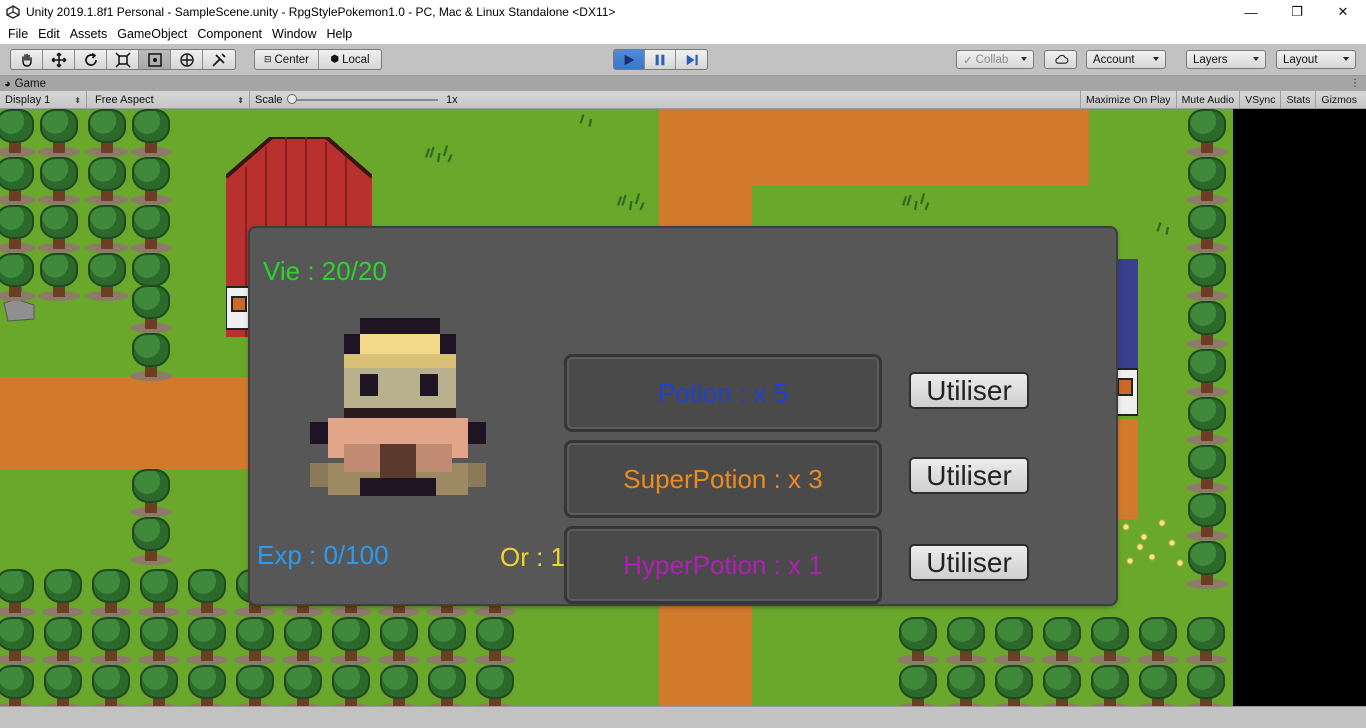 The image size is (1366, 728). What do you see at coordinates (43, 100) in the screenshot?
I see `display-dropdown: Display 1 ⬍` at bounding box center [43, 100].